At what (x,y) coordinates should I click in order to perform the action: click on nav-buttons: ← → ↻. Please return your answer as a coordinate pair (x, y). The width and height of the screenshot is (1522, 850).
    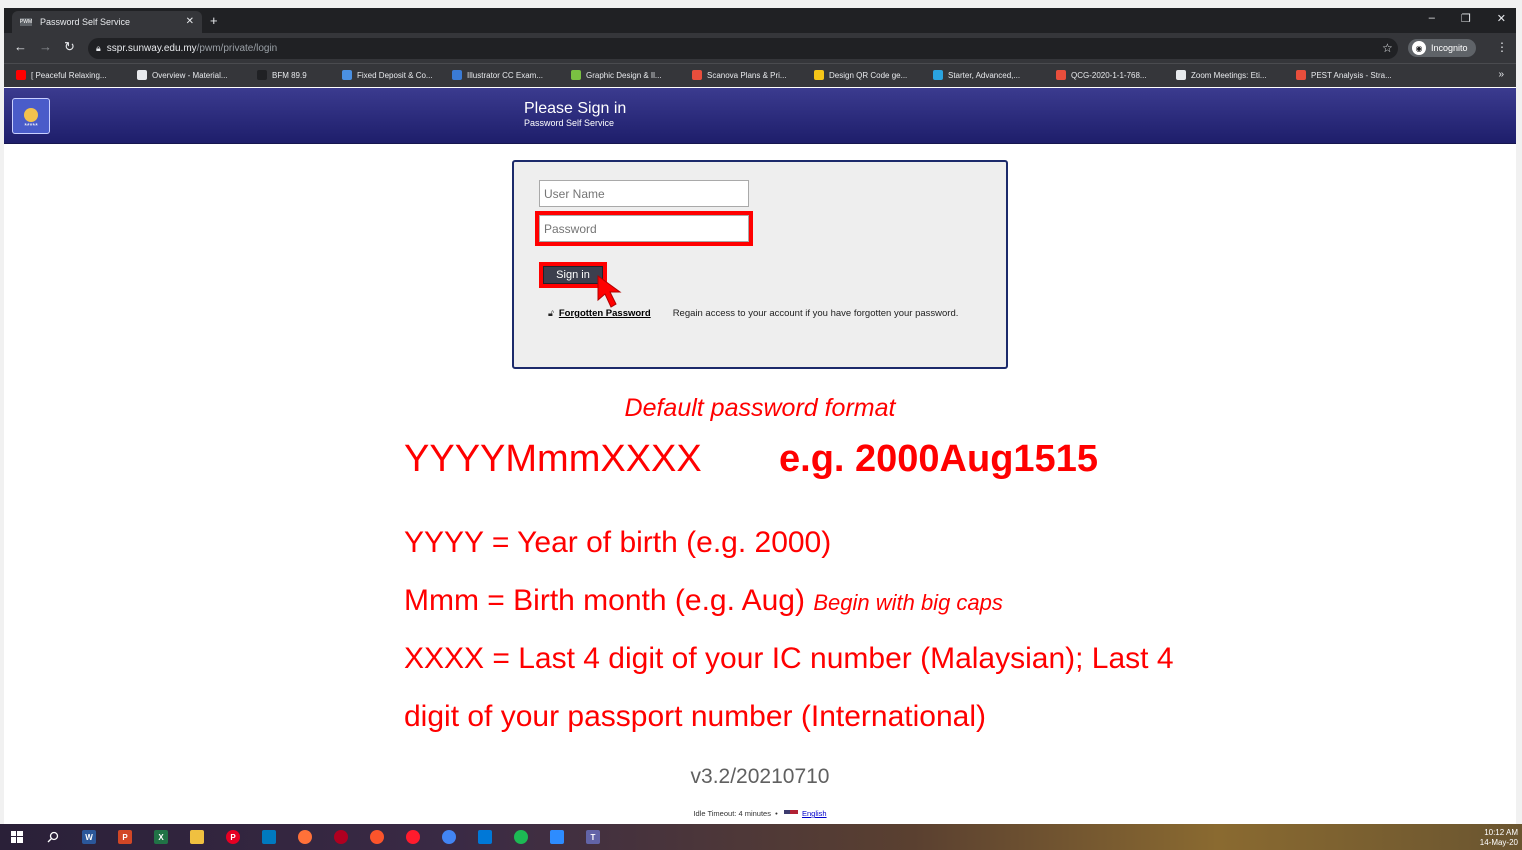
    Looking at the image, I should click on (44, 47).